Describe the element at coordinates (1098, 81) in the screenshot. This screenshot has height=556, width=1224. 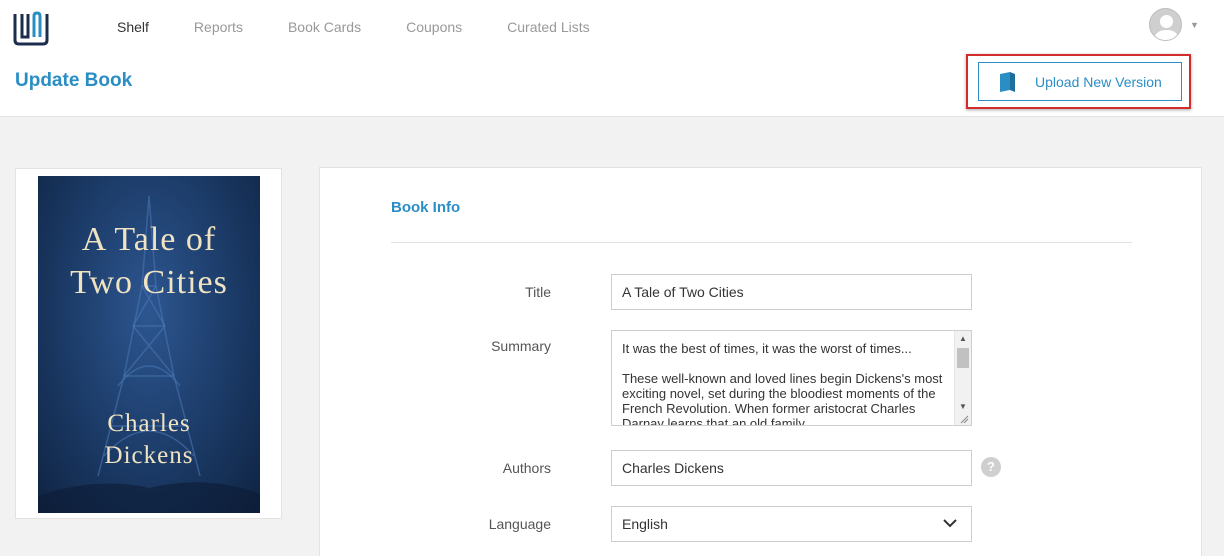
I see `upload-button-label: Upload New Version` at that location.